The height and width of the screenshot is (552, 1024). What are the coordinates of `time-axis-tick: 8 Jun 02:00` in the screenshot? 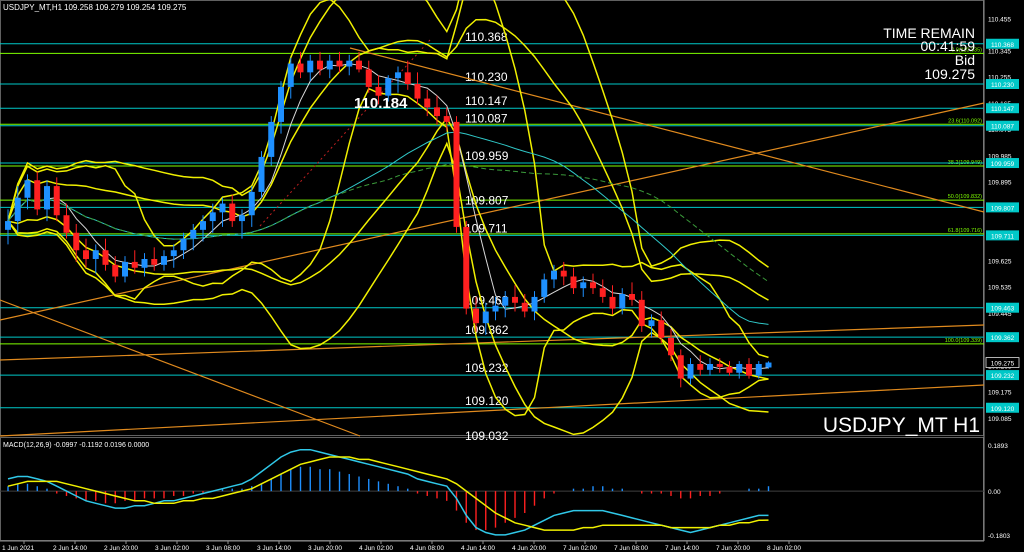 It's located at (784, 548).